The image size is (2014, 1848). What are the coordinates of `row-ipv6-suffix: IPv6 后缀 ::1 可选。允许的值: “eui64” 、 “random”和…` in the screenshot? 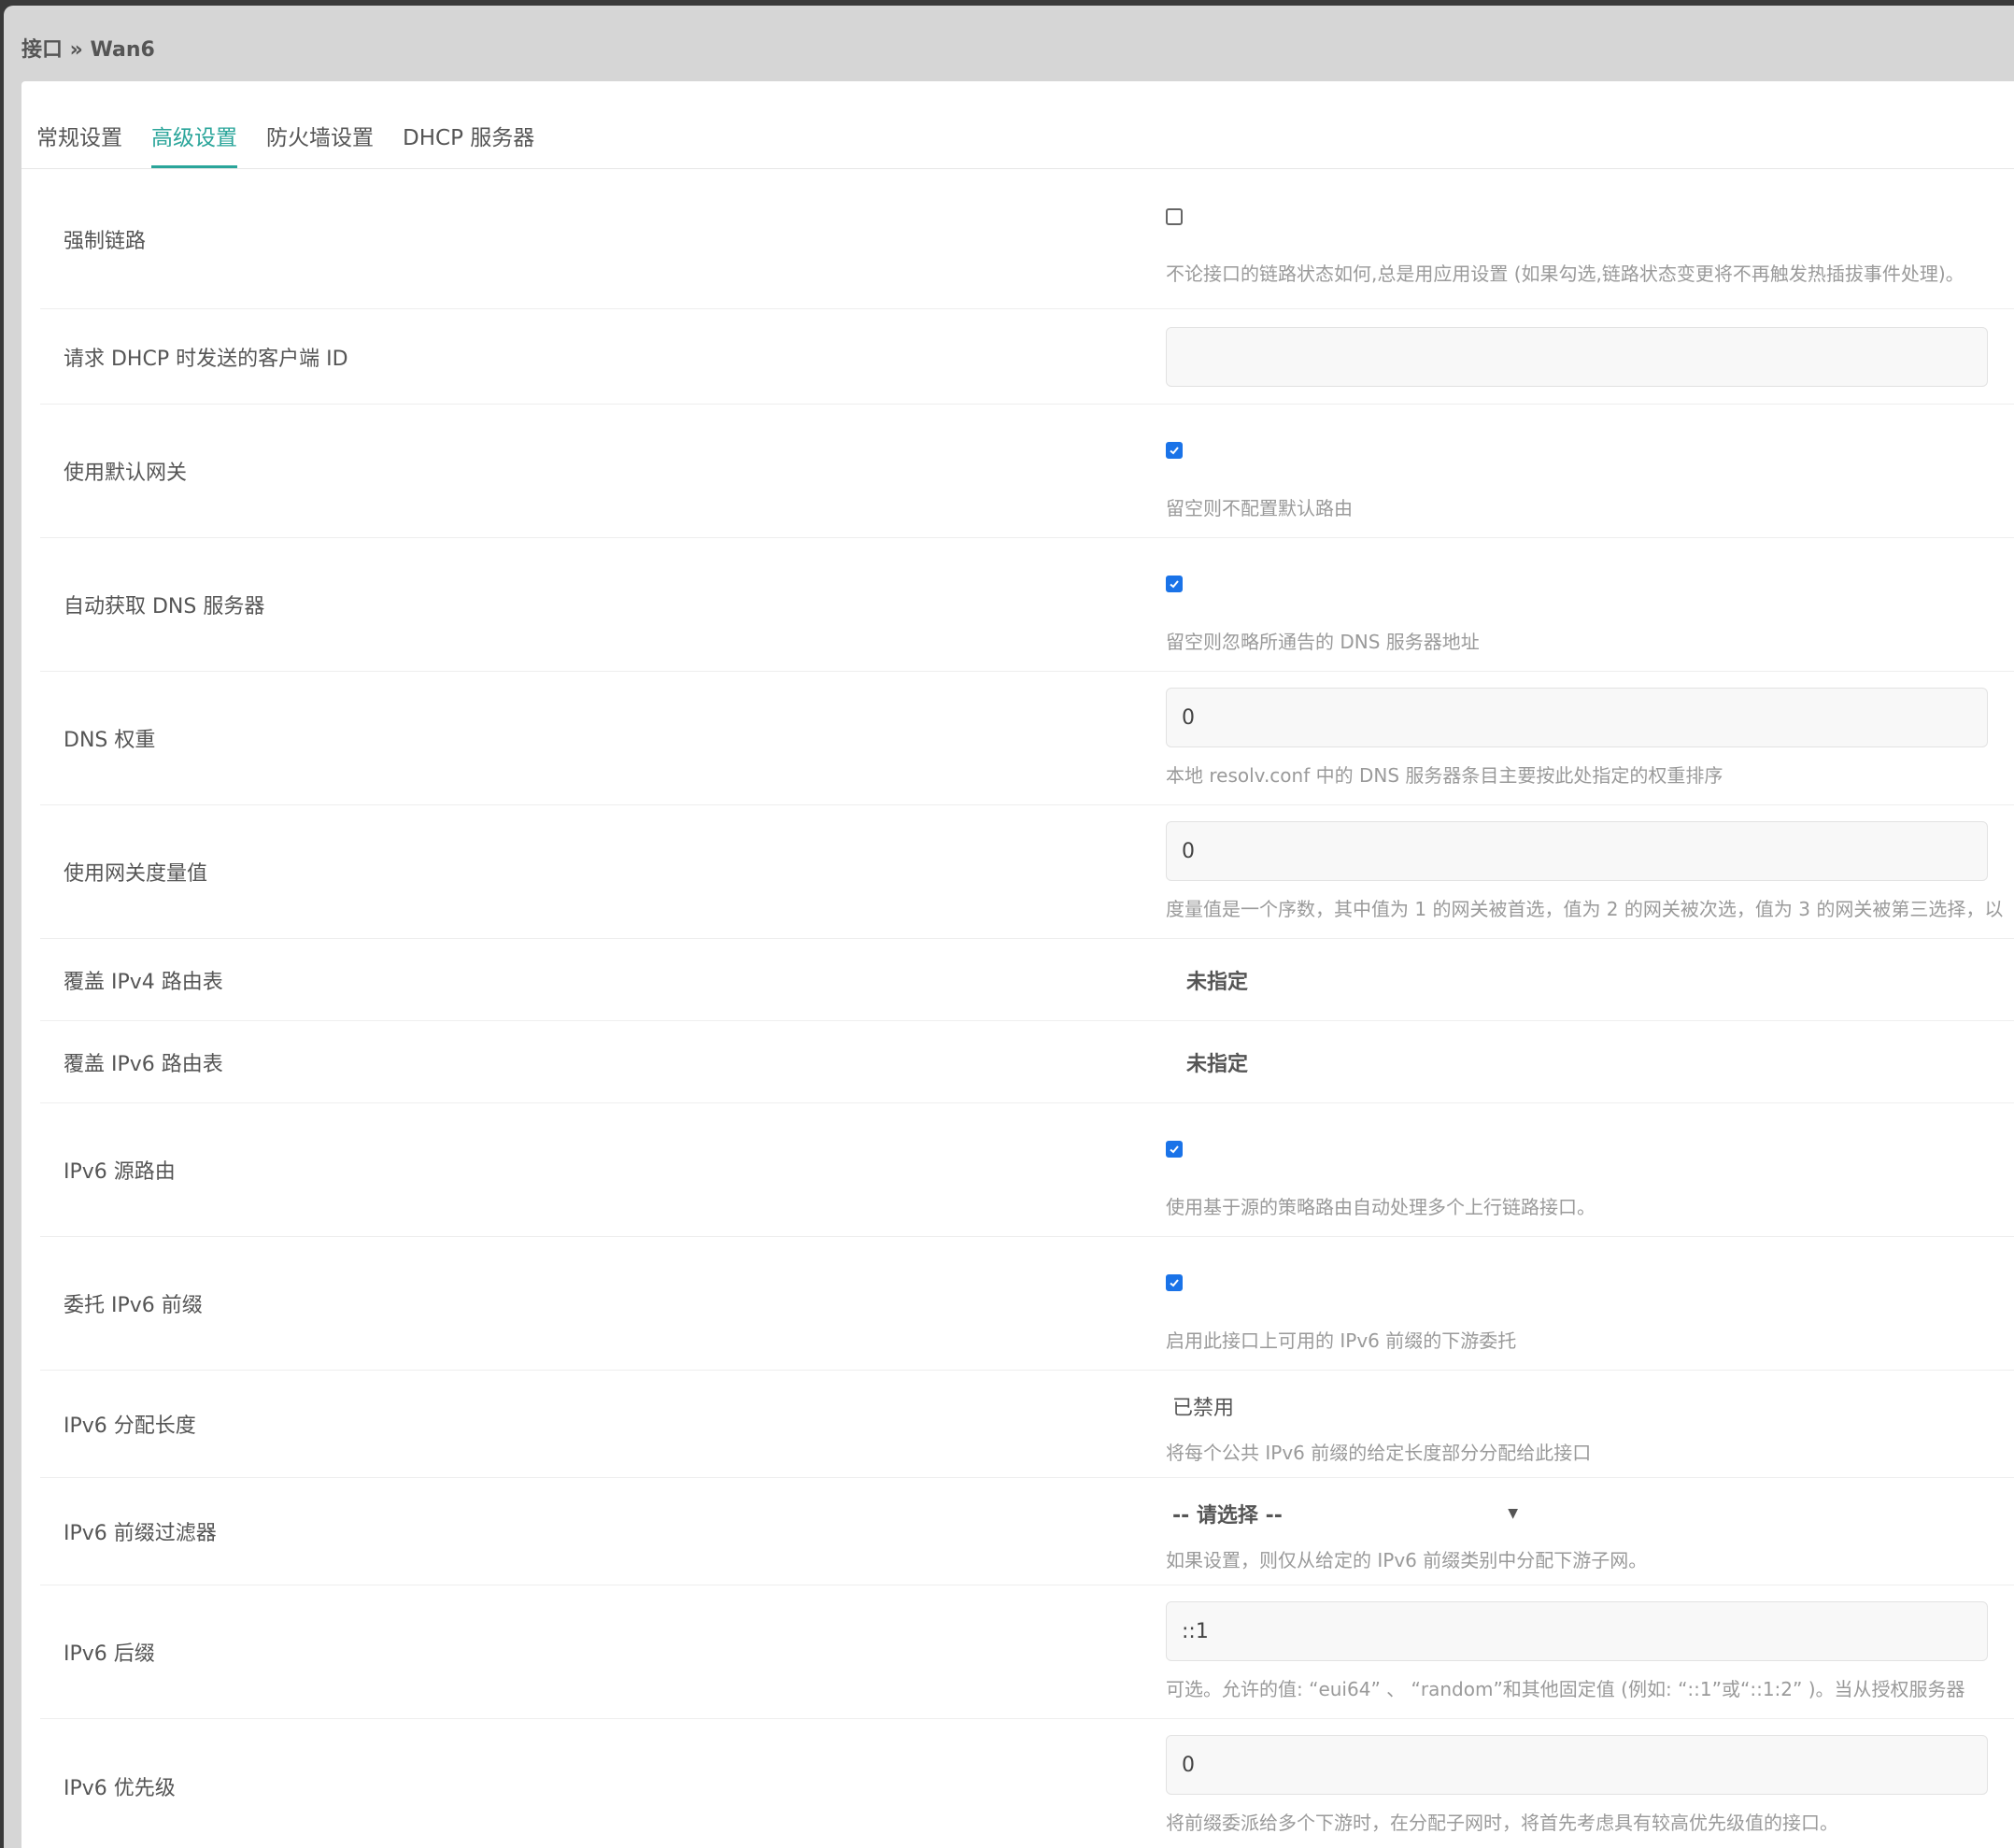 It's located at (1027, 1652).